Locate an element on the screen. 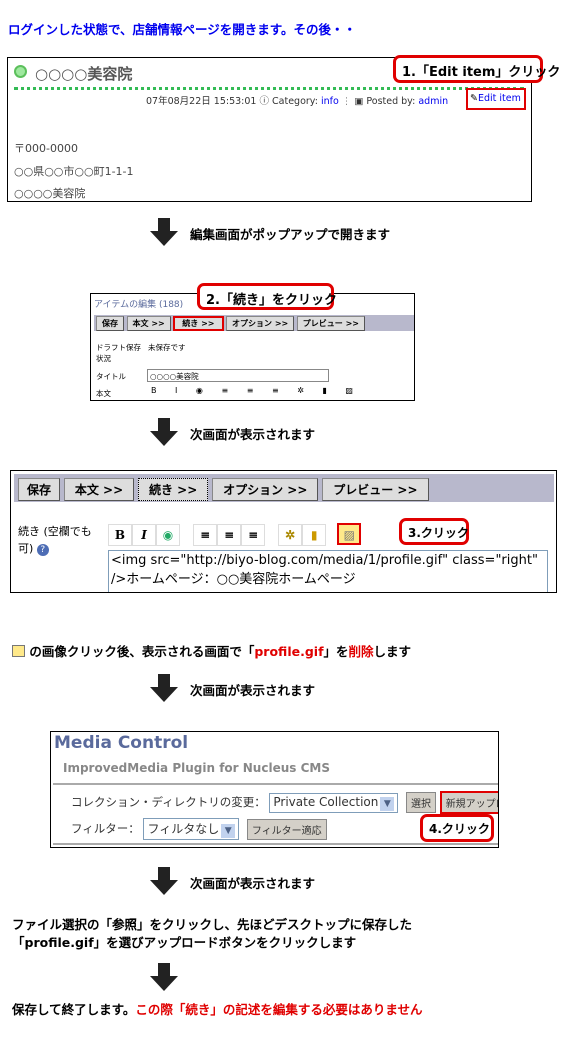 The height and width of the screenshot is (1050, 562). instruction-post: します is located at coordinates (392, 651).